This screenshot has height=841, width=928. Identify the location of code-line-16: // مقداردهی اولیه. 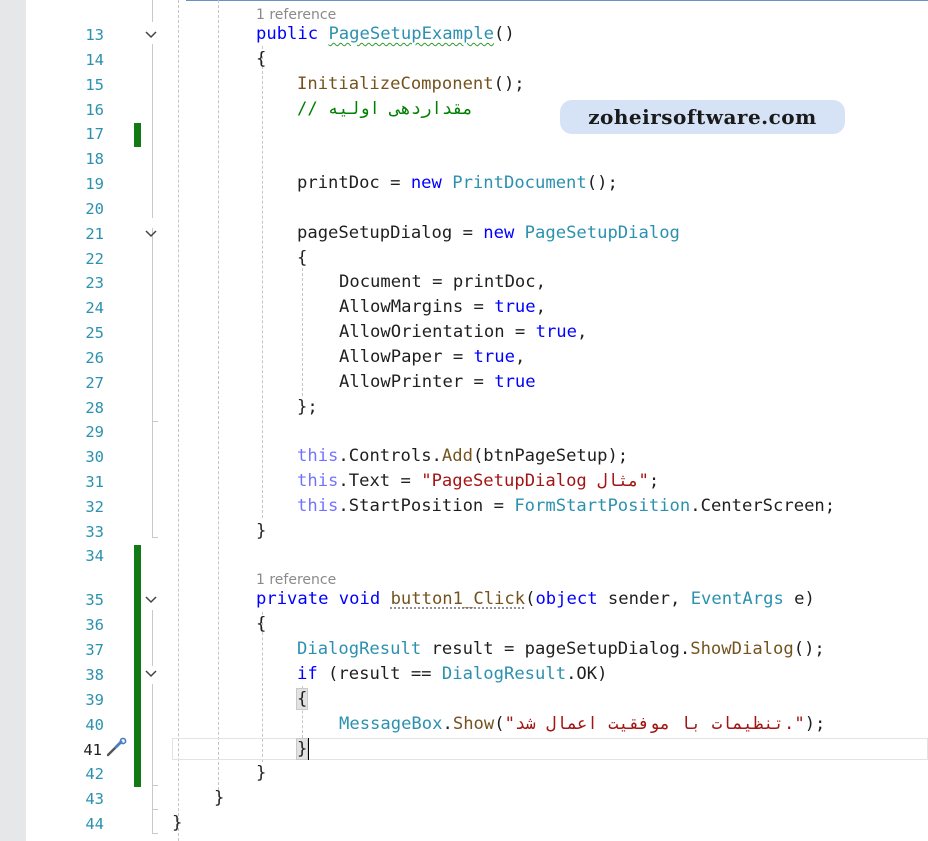
(385, 109).